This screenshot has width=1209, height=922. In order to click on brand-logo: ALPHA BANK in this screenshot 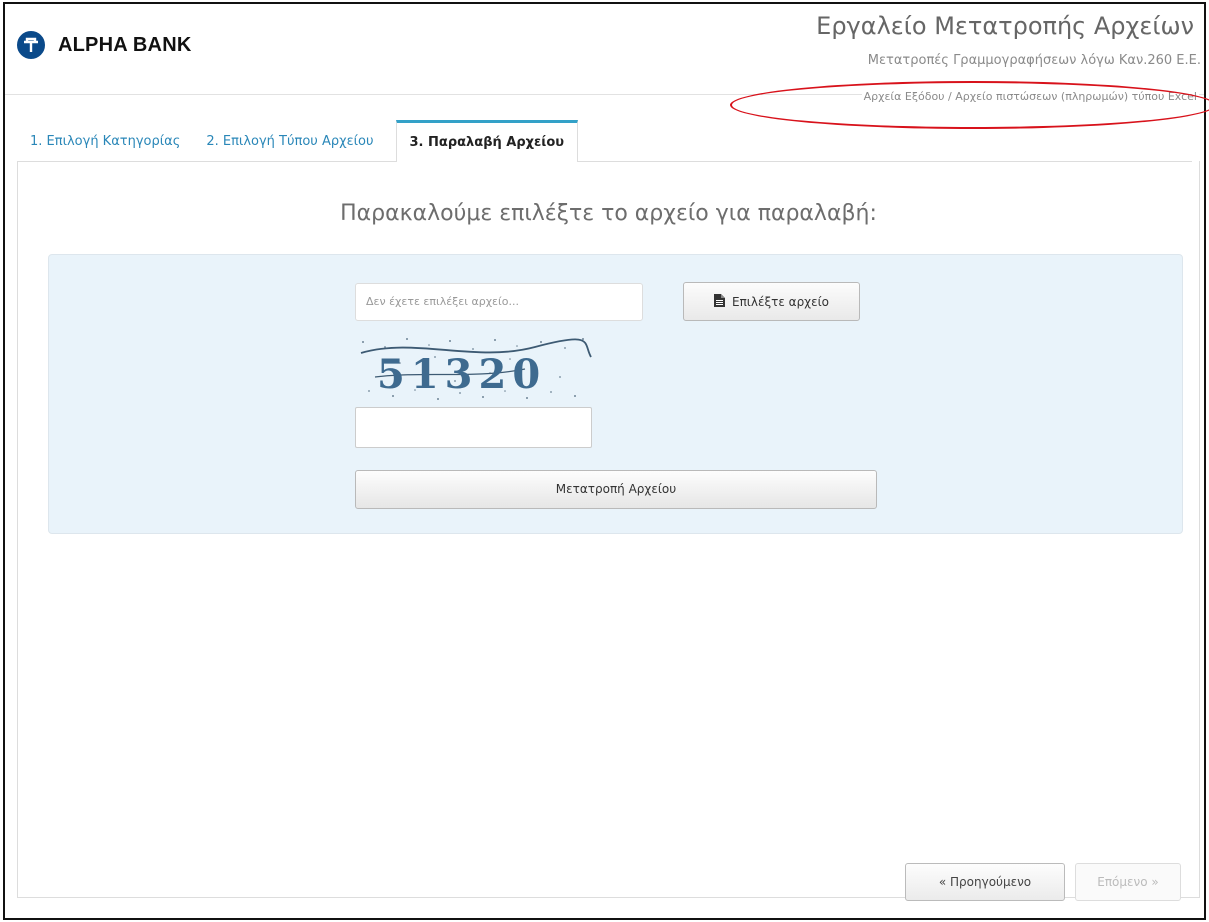, I will do `click(104, 45)`.